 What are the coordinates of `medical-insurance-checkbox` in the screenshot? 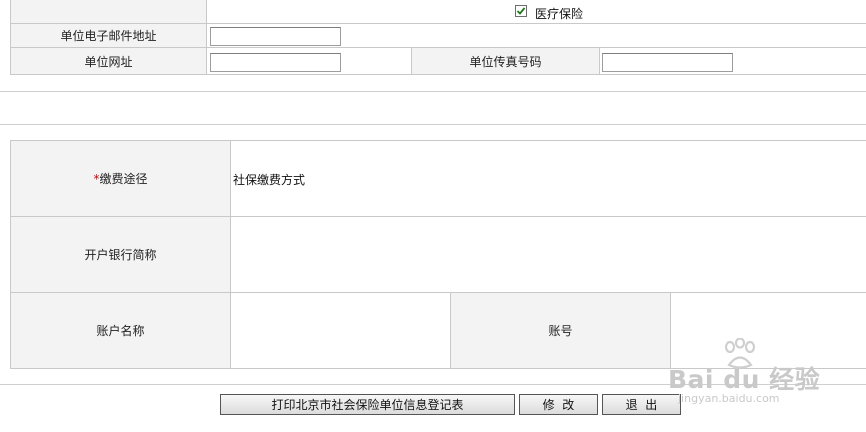 It's located at (521, 11).